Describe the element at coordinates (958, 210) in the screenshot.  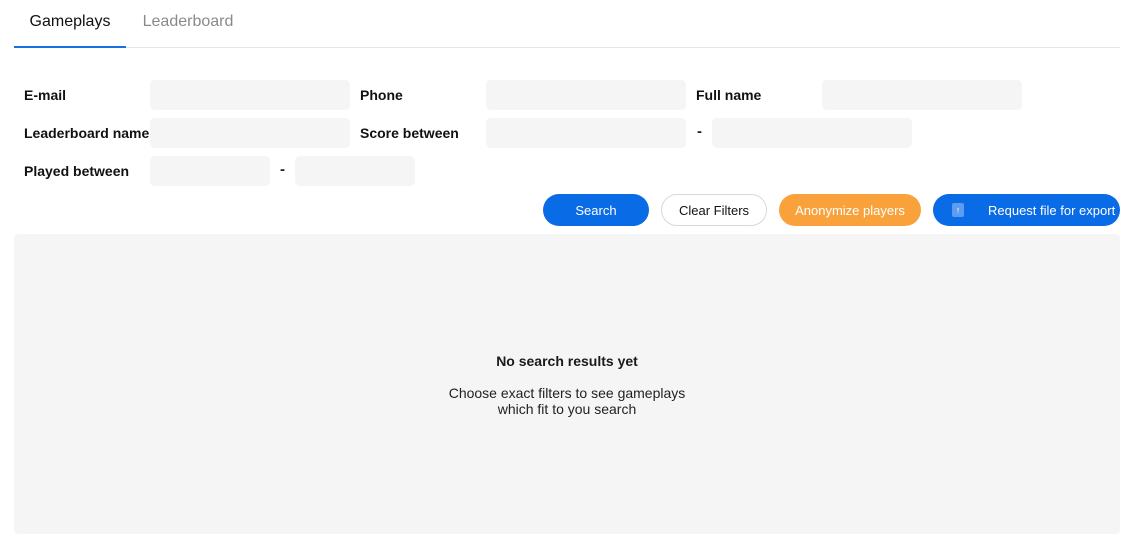
I see `upload-file-icon: ↑` at that location.